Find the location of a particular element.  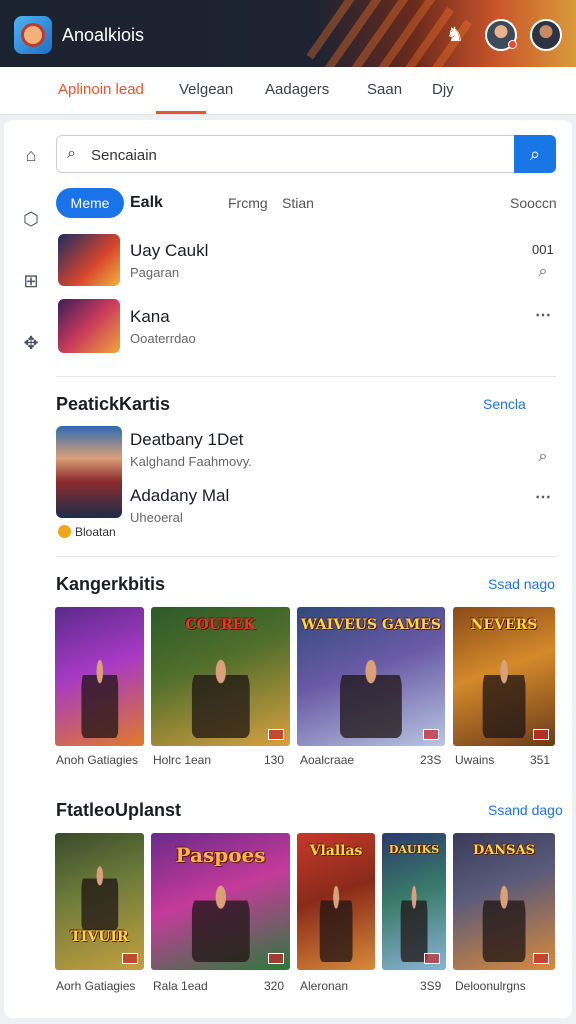

list-item-subtitle: Pagaran is located at coordinates (155, 272).